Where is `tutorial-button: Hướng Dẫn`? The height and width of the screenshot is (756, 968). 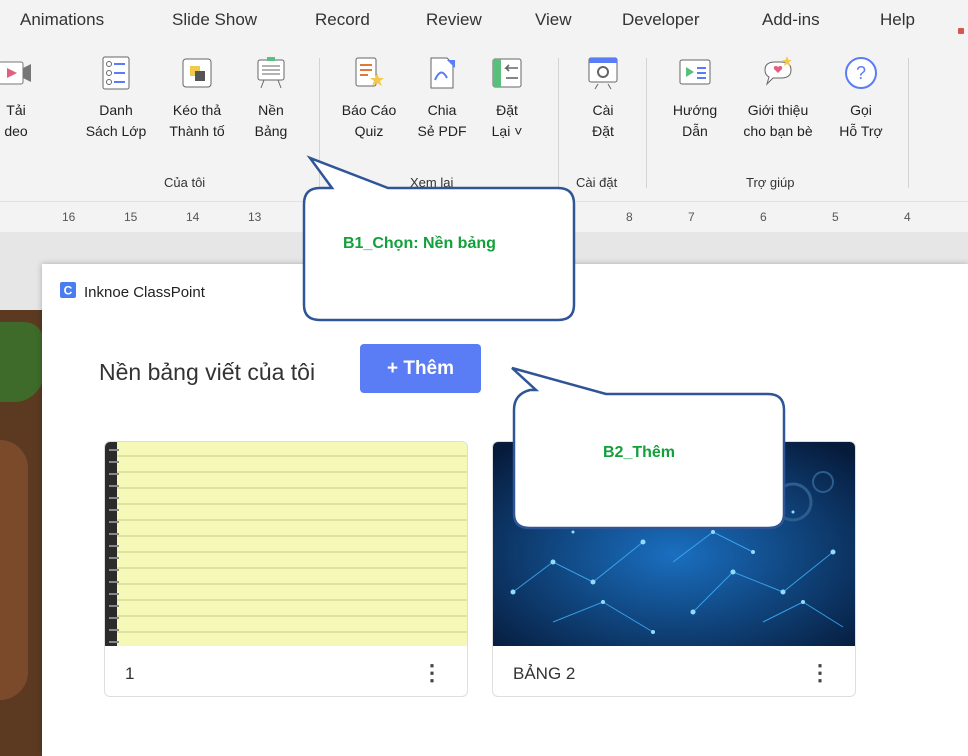 tutorial-button: Hướng Dẫn is located at coordinates (695, 99).